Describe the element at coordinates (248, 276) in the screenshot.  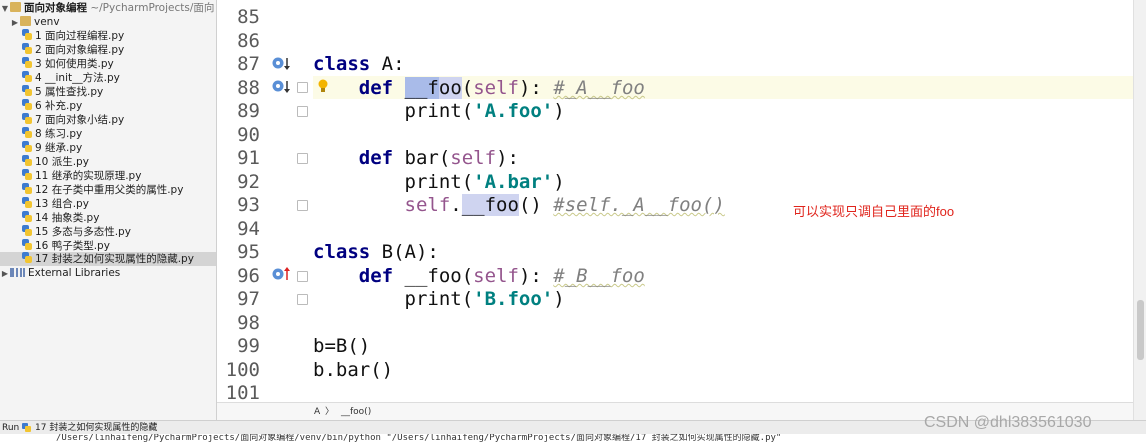
I see `line-number: 96` at that location.